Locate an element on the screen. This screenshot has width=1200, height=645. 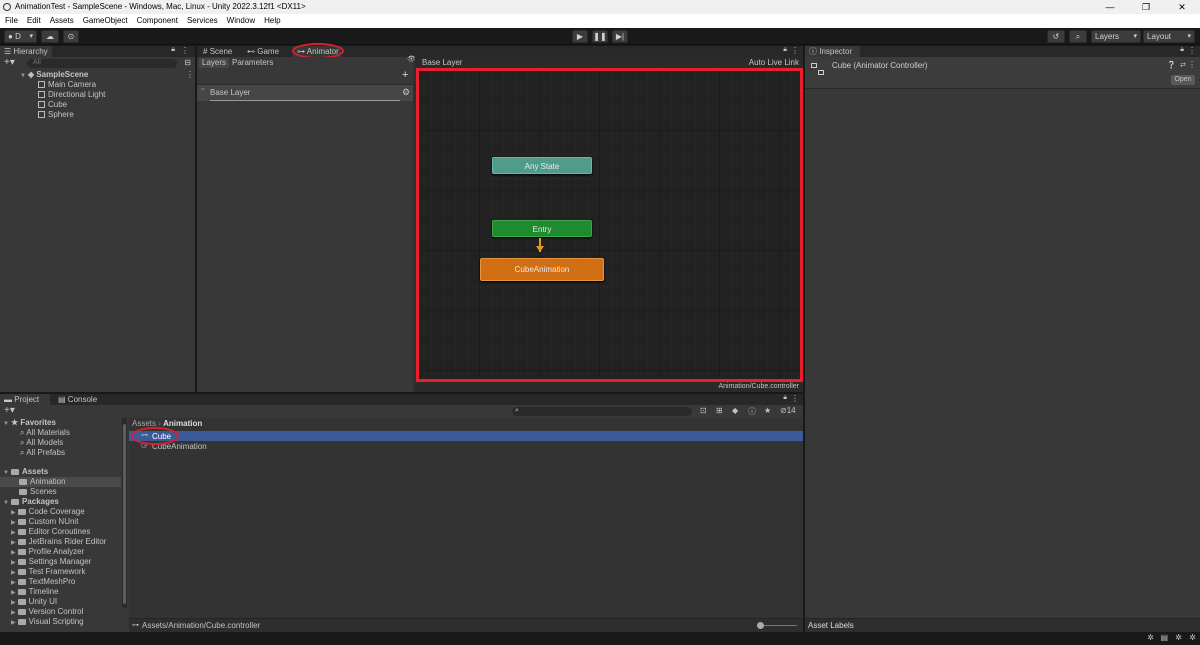
play-icon: ▶ is located at coordinates (580, 36).